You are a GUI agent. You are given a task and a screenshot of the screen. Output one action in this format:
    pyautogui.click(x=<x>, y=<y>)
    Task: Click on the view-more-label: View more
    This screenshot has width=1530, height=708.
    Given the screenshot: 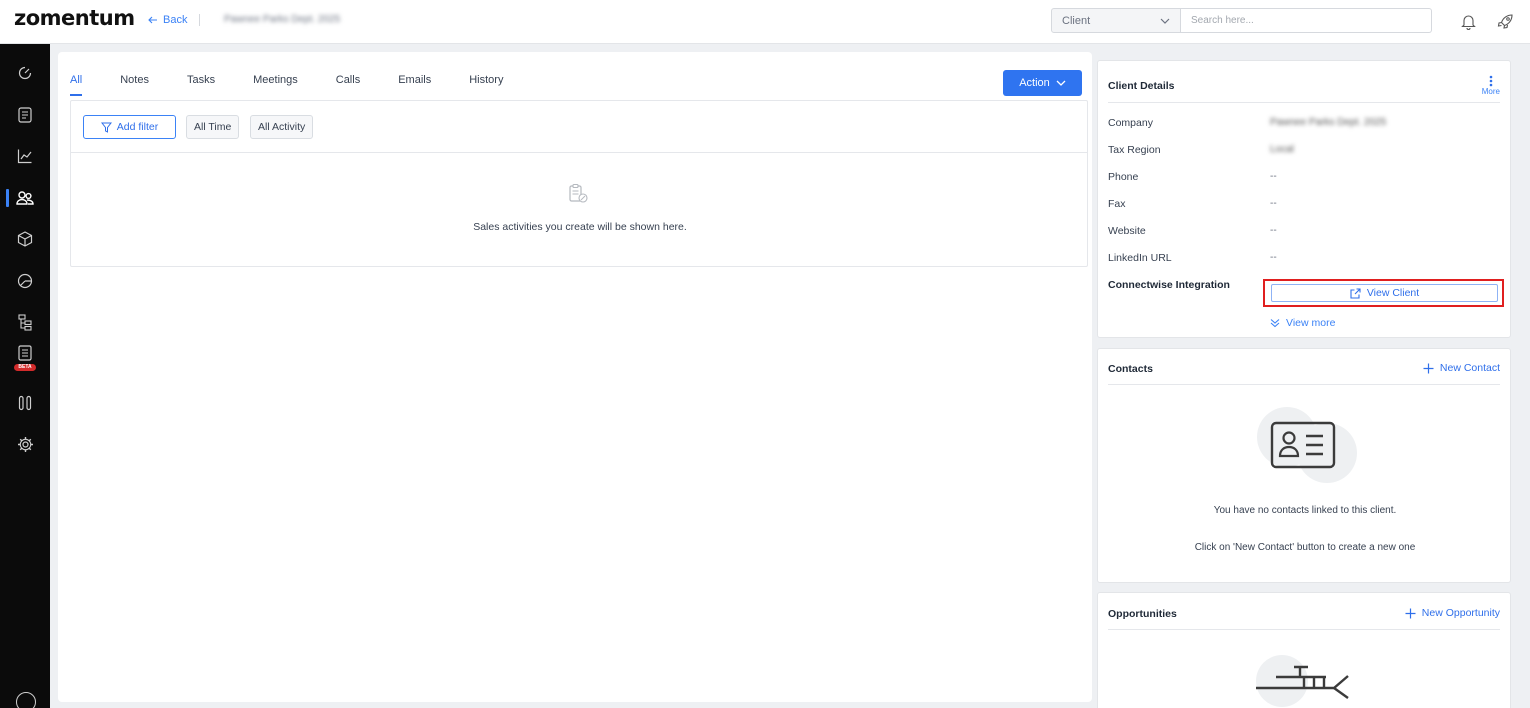 What is the action you would take?
    pyautogui.click(x=1311, y=323)
    